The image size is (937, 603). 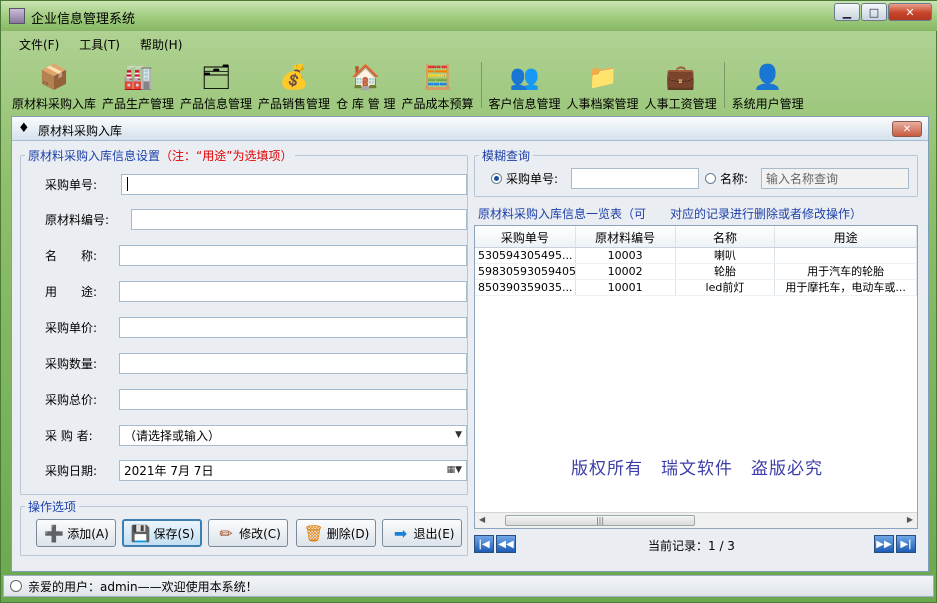 I want to click on edit-button: ✏ 修改(C), so click(x=248, y=533).